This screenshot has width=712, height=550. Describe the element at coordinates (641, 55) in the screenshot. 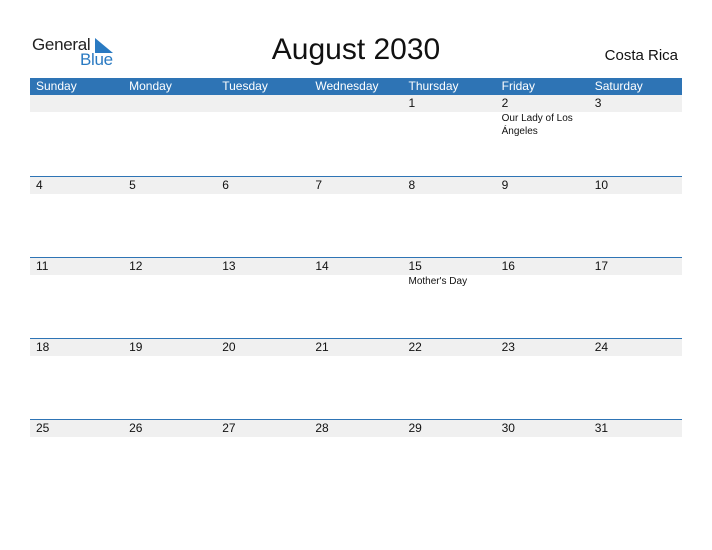

I see `country-label: Costa Rica` at that location.